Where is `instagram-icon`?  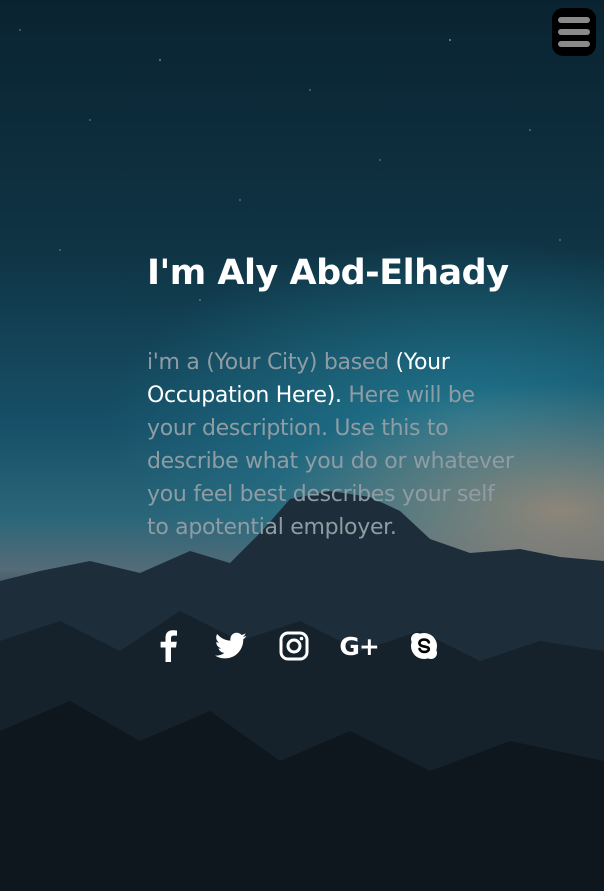 instagram-icon is located at coordinates (294, 646).